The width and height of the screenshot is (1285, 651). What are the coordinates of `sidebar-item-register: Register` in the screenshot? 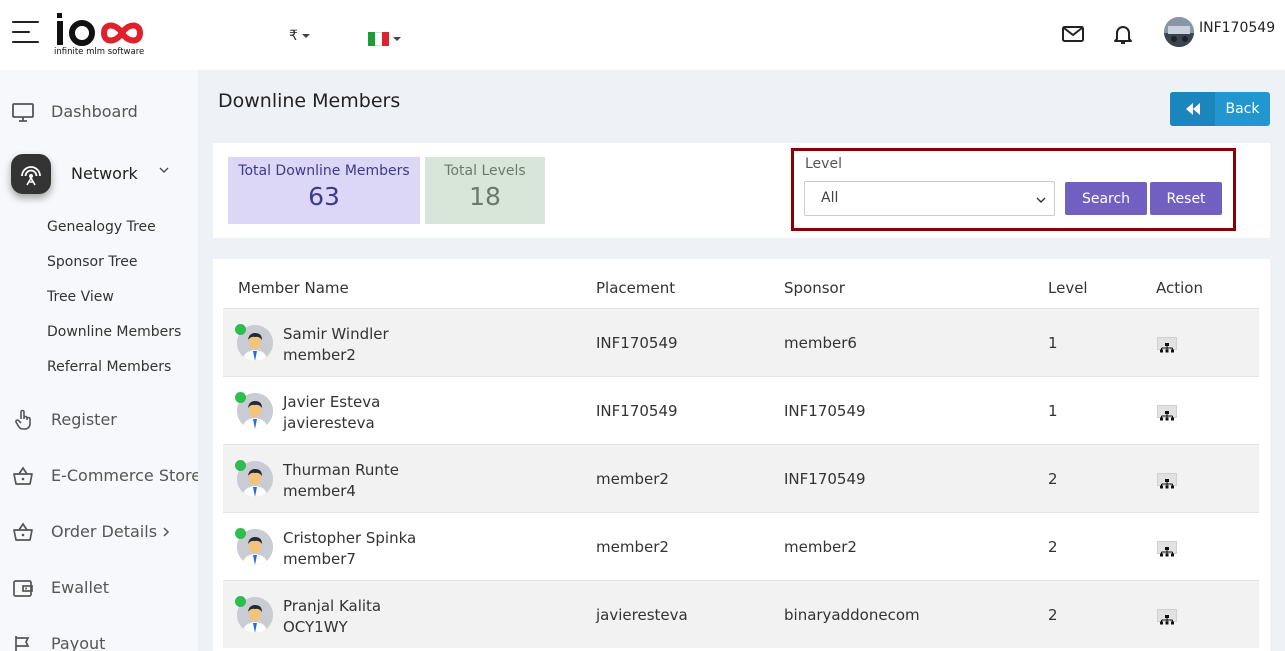 It's located at (99, 420).